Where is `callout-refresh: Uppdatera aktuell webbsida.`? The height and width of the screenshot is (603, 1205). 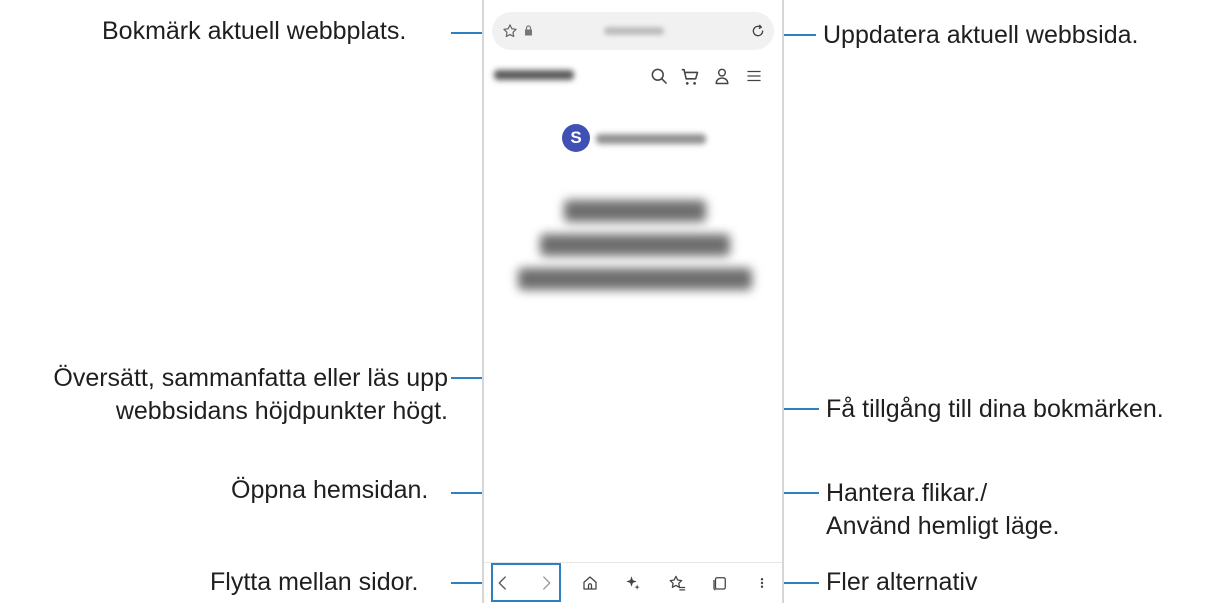
callout-refresh: Uppdatera aktuell webbsida. is located at coordinates (981, 35).